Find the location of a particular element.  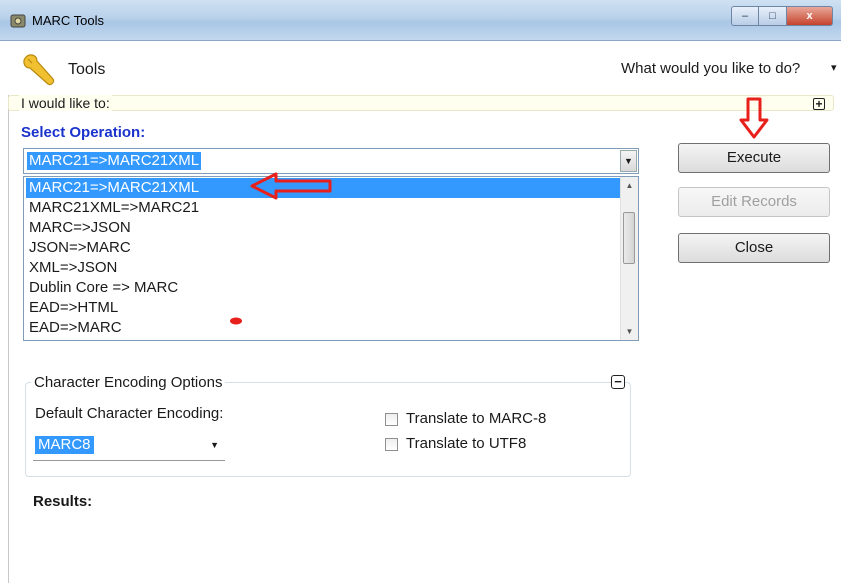

minimize-button: – is located at coordinates (745, 16).